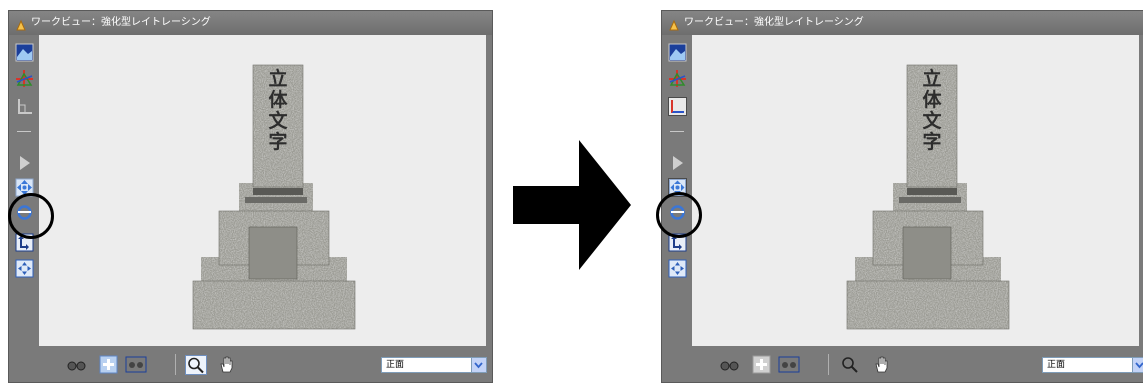  What do you see at coordinates (31, 216) in the screenshot?
I see `highlight-circle-before` at bounding box center [31, 216].